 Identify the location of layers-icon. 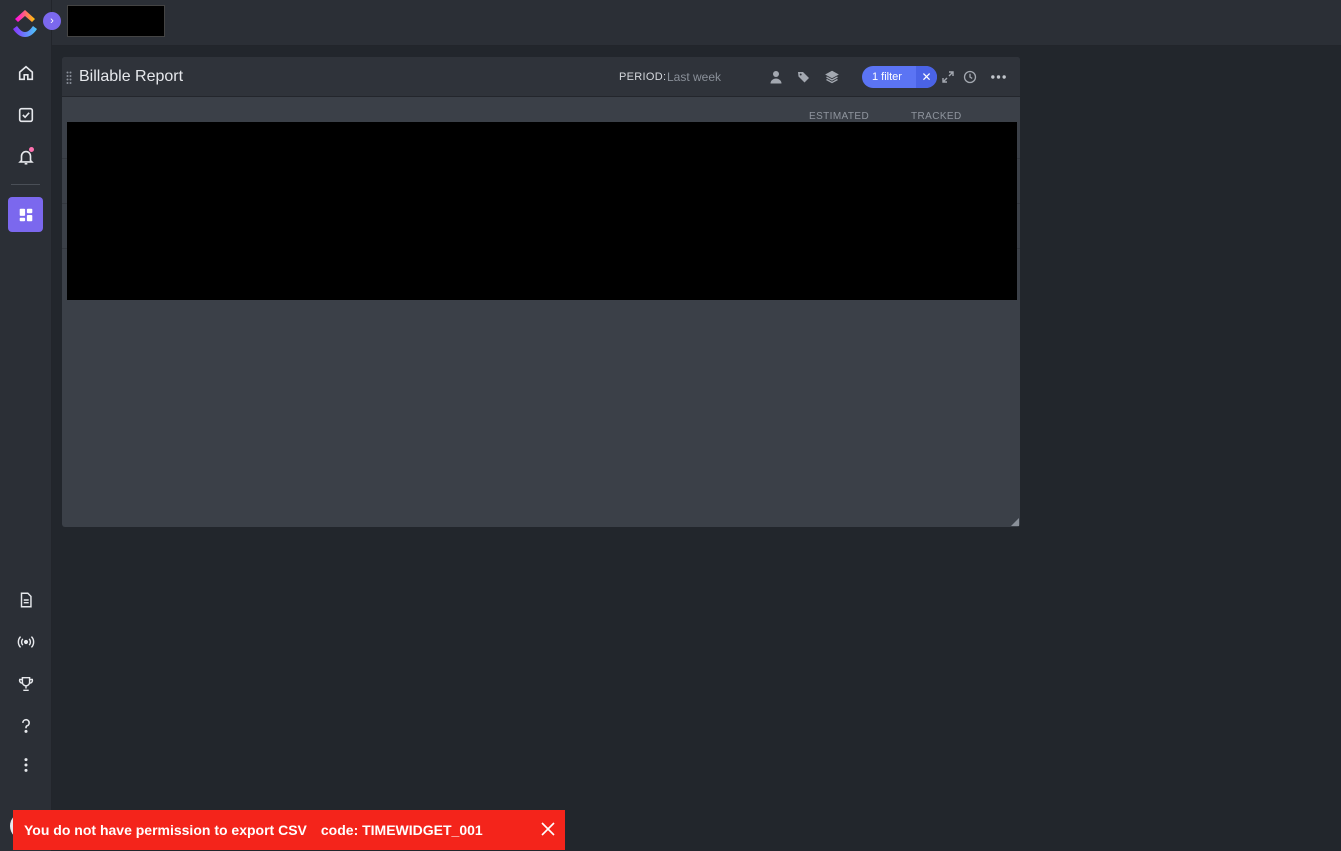
(831, 76).